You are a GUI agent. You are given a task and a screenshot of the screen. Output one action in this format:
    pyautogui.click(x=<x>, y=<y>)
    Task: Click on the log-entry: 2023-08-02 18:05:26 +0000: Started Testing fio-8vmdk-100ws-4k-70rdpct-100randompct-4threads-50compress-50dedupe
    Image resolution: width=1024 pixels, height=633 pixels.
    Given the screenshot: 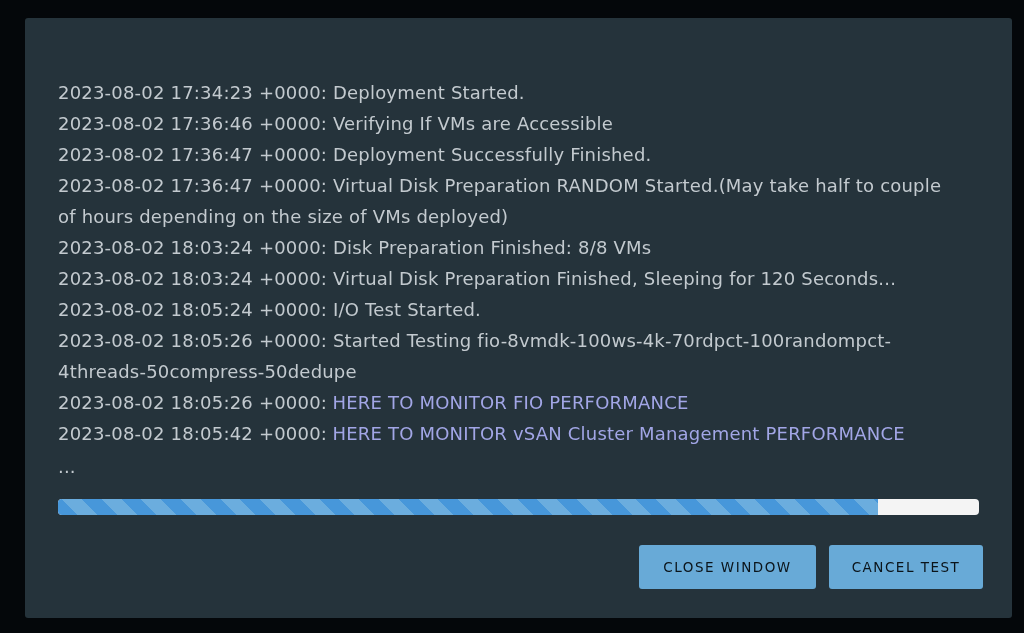 What is the action you would take?
    pyautogui.click(x=475, y=356)
    